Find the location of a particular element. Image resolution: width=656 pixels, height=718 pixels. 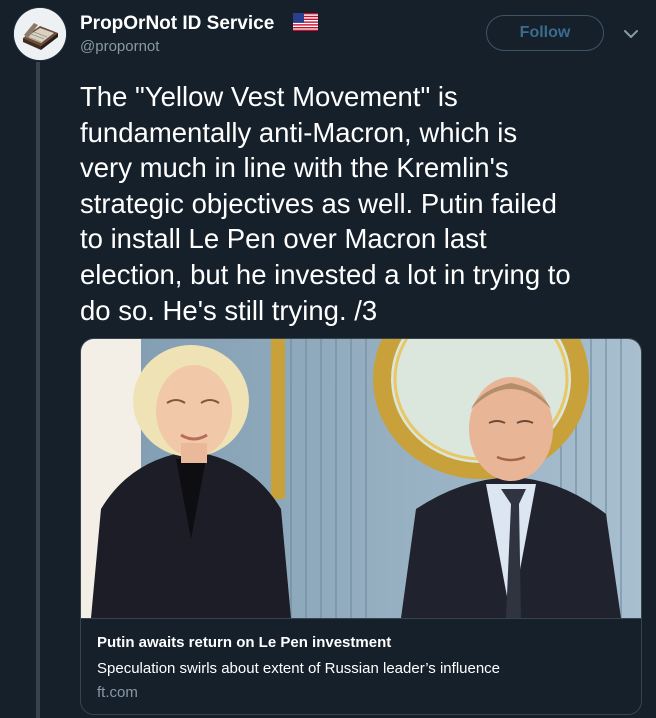

display-name: PropOrNot ID Service is located at coordinates (177, 24).